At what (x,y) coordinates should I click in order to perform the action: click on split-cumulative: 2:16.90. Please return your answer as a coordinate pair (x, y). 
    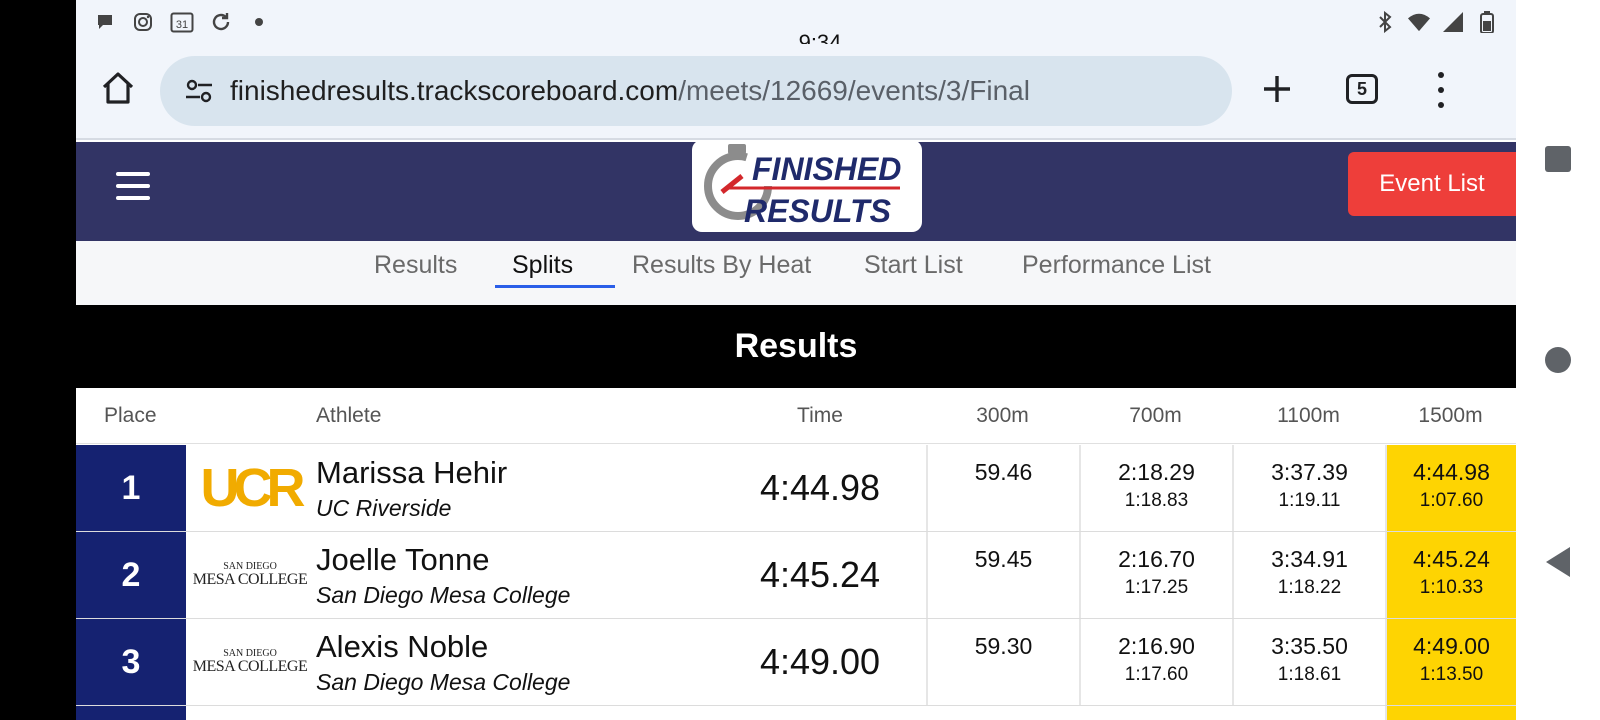
    Looking at the image, I should click on (1156, 646).